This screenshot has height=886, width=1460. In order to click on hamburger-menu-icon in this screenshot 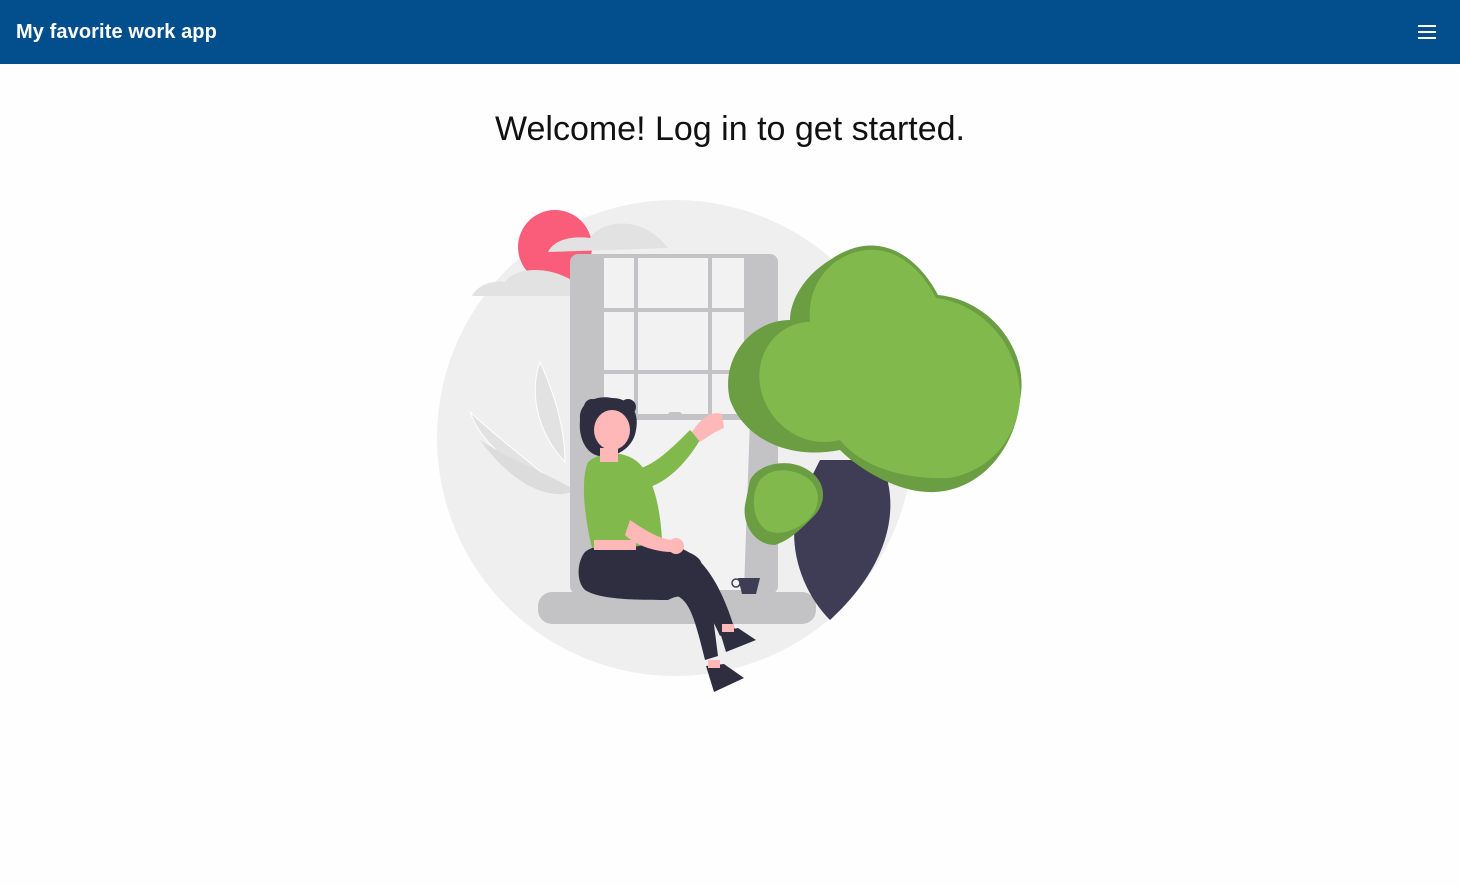, I will do `click(1427, 32)`.